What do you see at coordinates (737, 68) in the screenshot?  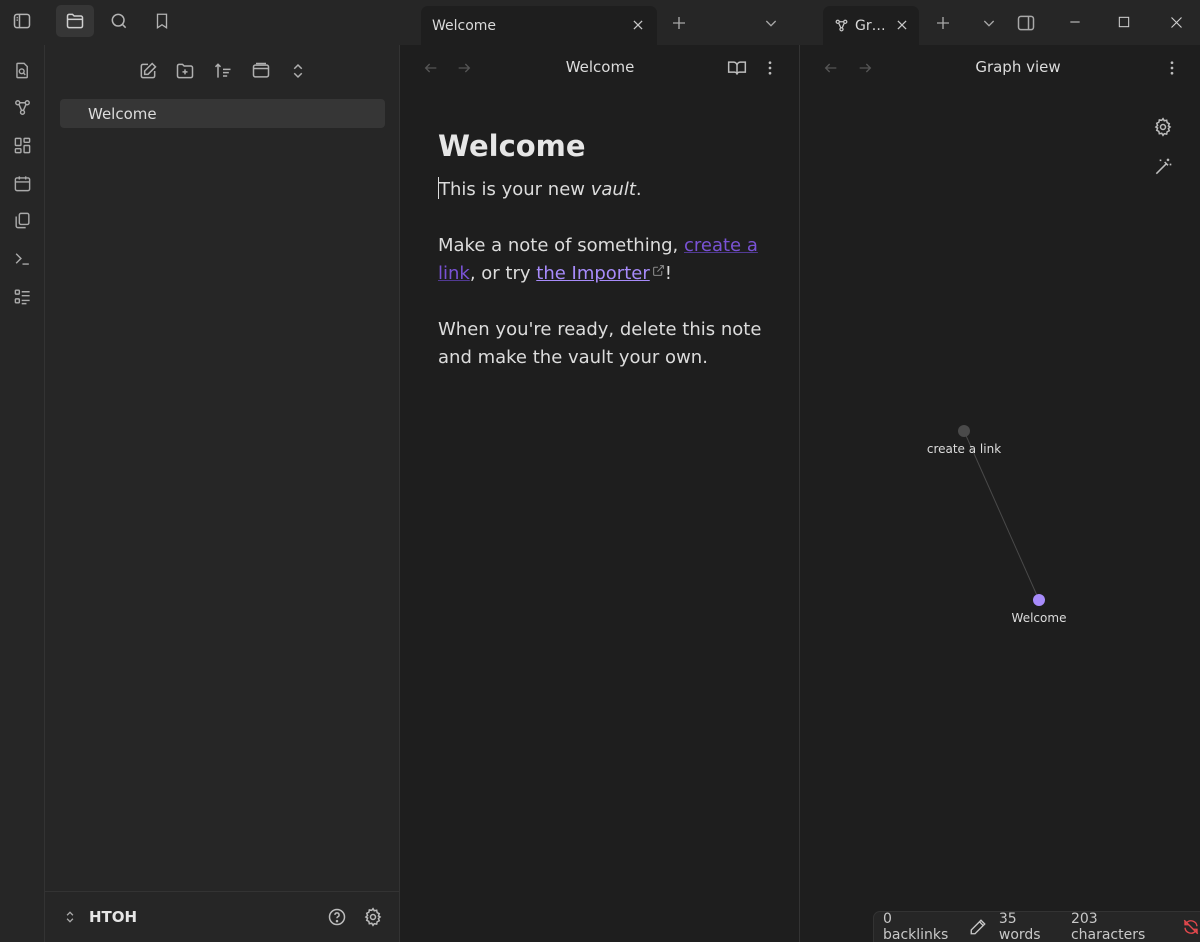 I see `reading-view-book-icon` at bounding box center [737, 68].